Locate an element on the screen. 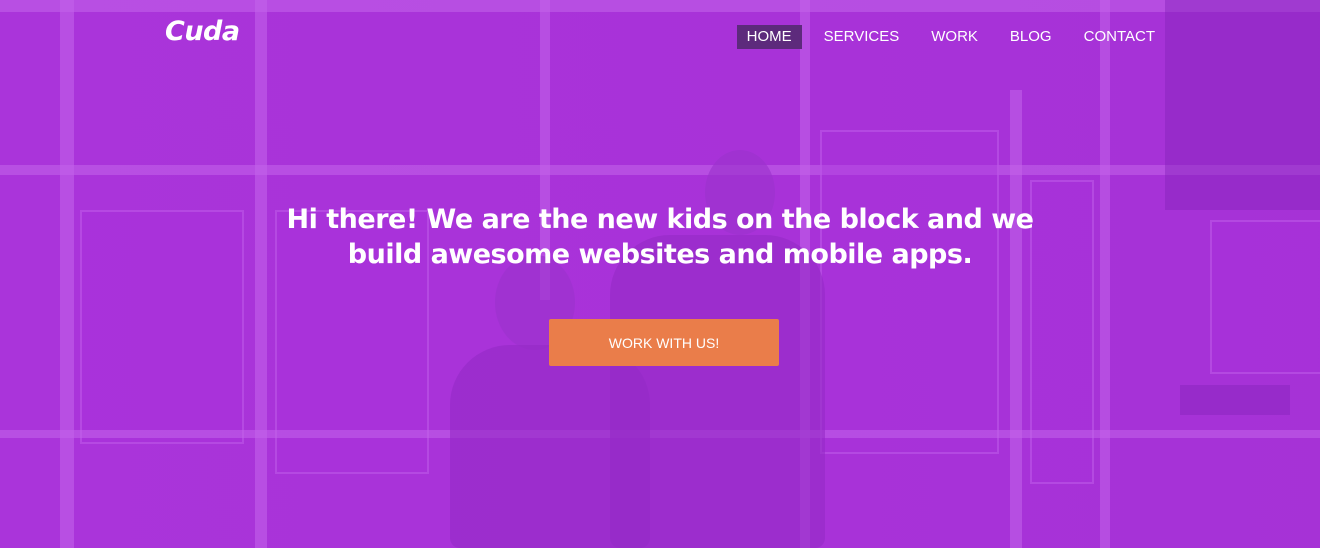 The height and width of the screenshot is (548, 1320). main-navigation: HOME SERVICES WORK BLOG CONTACT is located at coordinates (945, 37).